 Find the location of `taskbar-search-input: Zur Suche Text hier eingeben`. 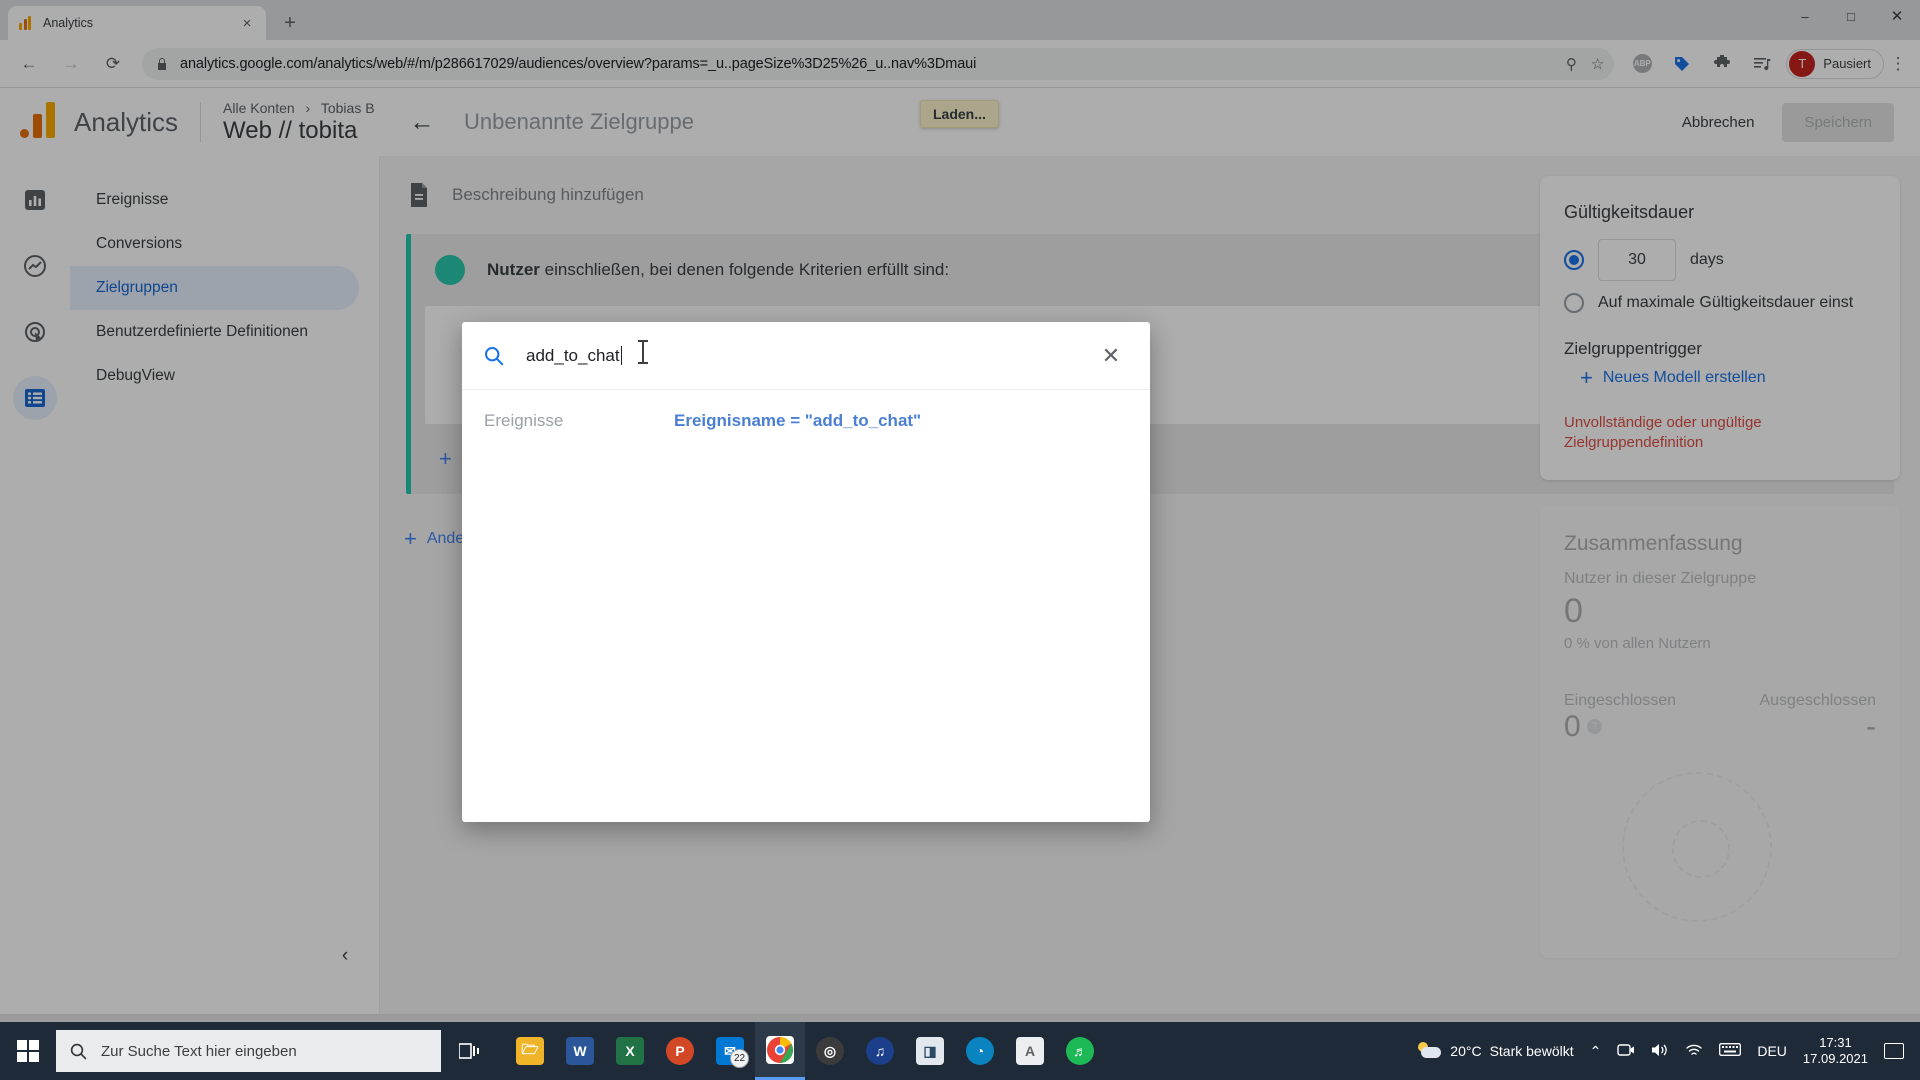

taskbar-search-input: Zur Suche Text hier eingeben is located at coordinates (248, 1051).